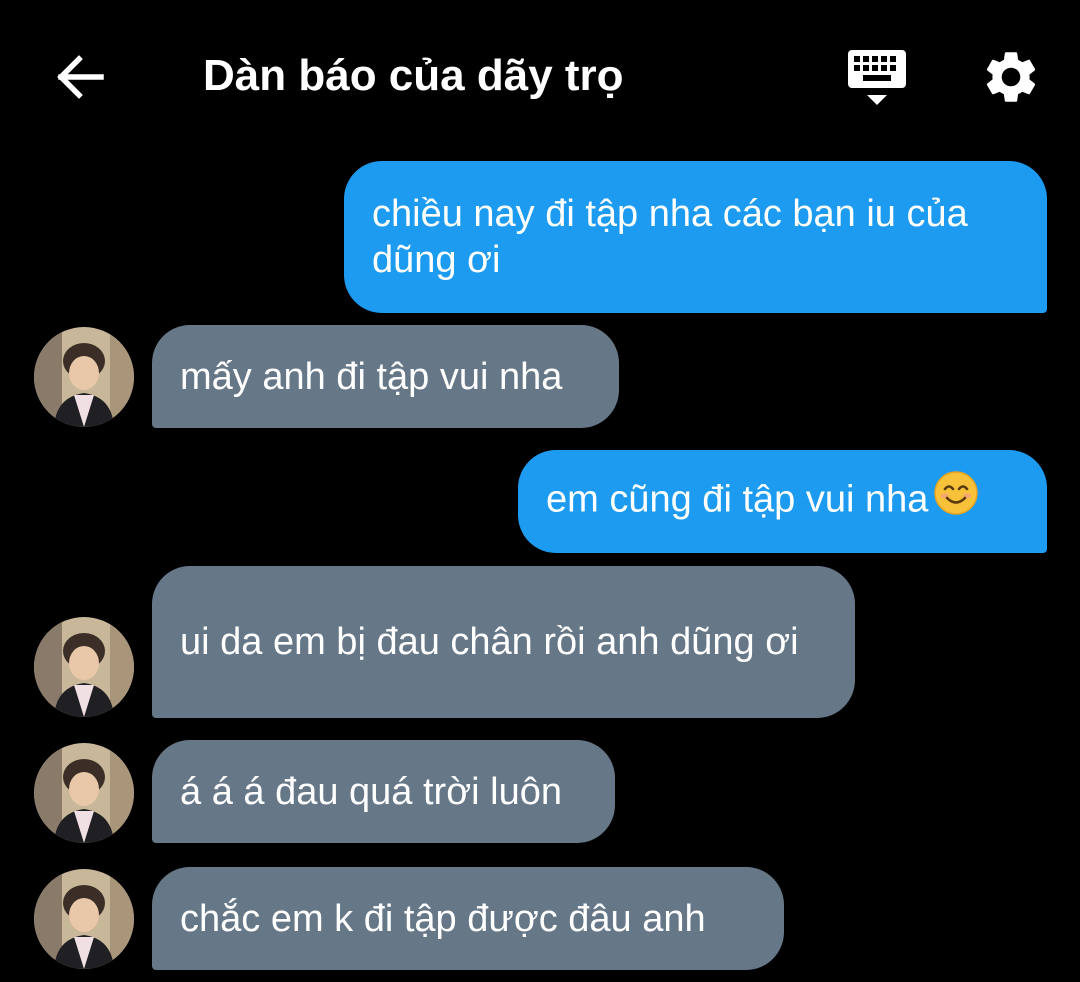 This screenshot has width=1080, height=982. What do you see at coordinates (443, 918) in the screenshot?
I see `message-text: chắc em k đi tập được đâu anh` at bounding box center [443, 918].